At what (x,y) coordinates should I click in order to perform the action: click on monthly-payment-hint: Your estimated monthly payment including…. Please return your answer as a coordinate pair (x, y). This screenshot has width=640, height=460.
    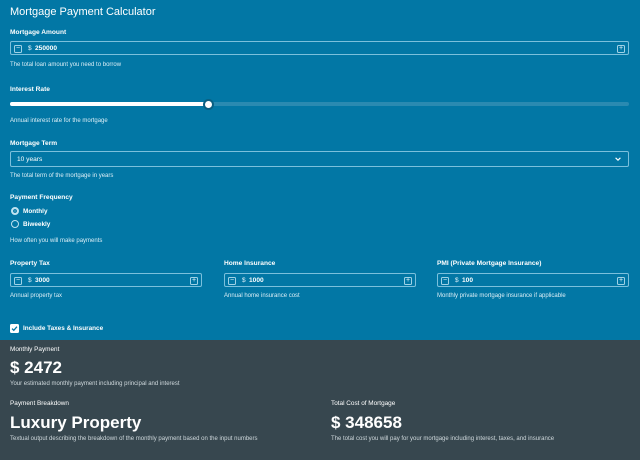
    Looking at the image, I should click on (95, 384).